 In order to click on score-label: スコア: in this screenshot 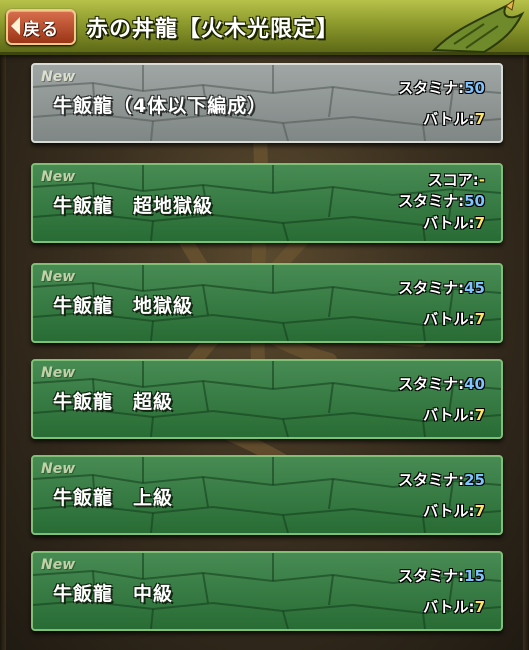, I will do `click(453, 180)`.